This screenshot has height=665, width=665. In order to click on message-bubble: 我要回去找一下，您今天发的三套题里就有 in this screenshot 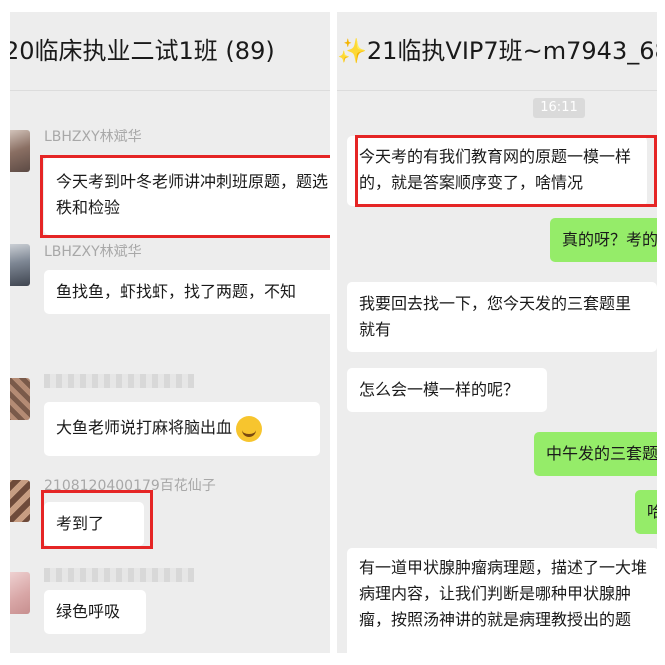, I will do `click(502, 317)`.